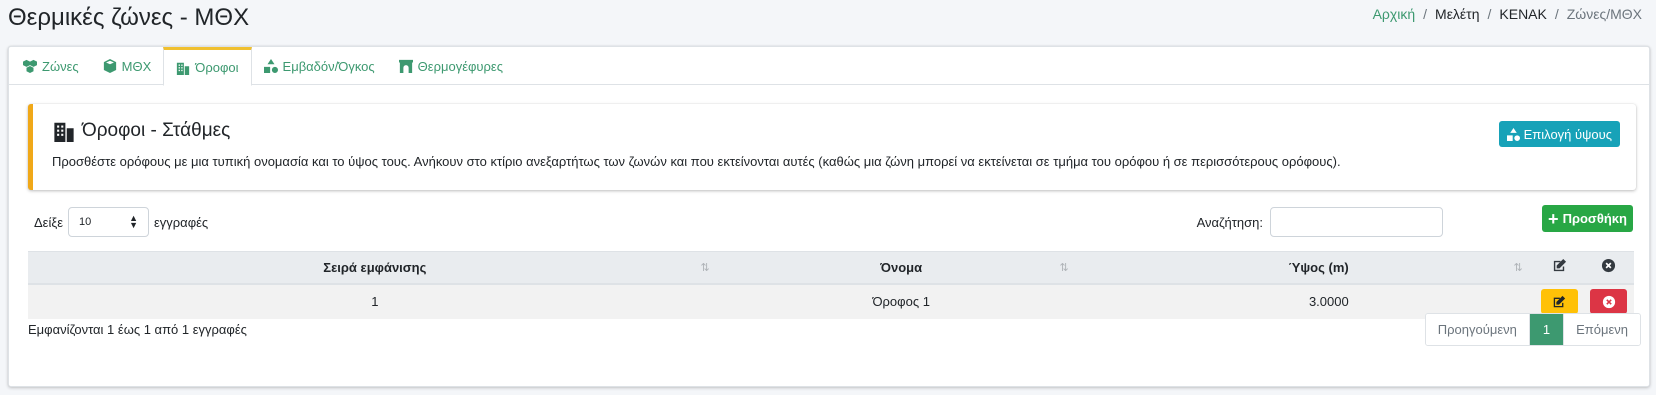 The image size is (1656, 395). What do you see at coordinates (1318, 267) in the screenshot?
I see `column-header-label: Ύψος (m)` at bounding box center [1318, 267].